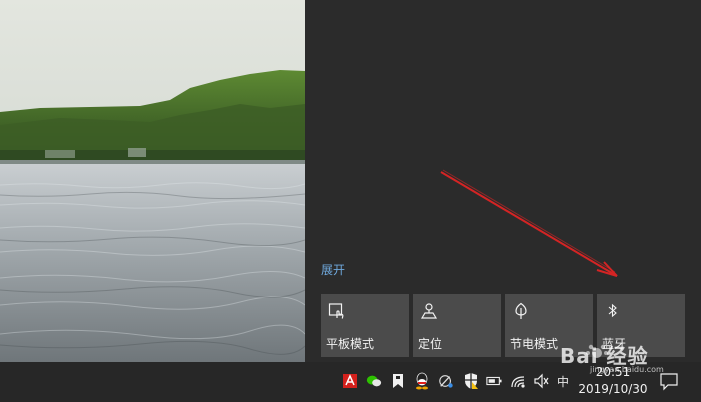 This screenshot has height=402, width=701. I want to click on battery-saver-icon, so click(521, 311).